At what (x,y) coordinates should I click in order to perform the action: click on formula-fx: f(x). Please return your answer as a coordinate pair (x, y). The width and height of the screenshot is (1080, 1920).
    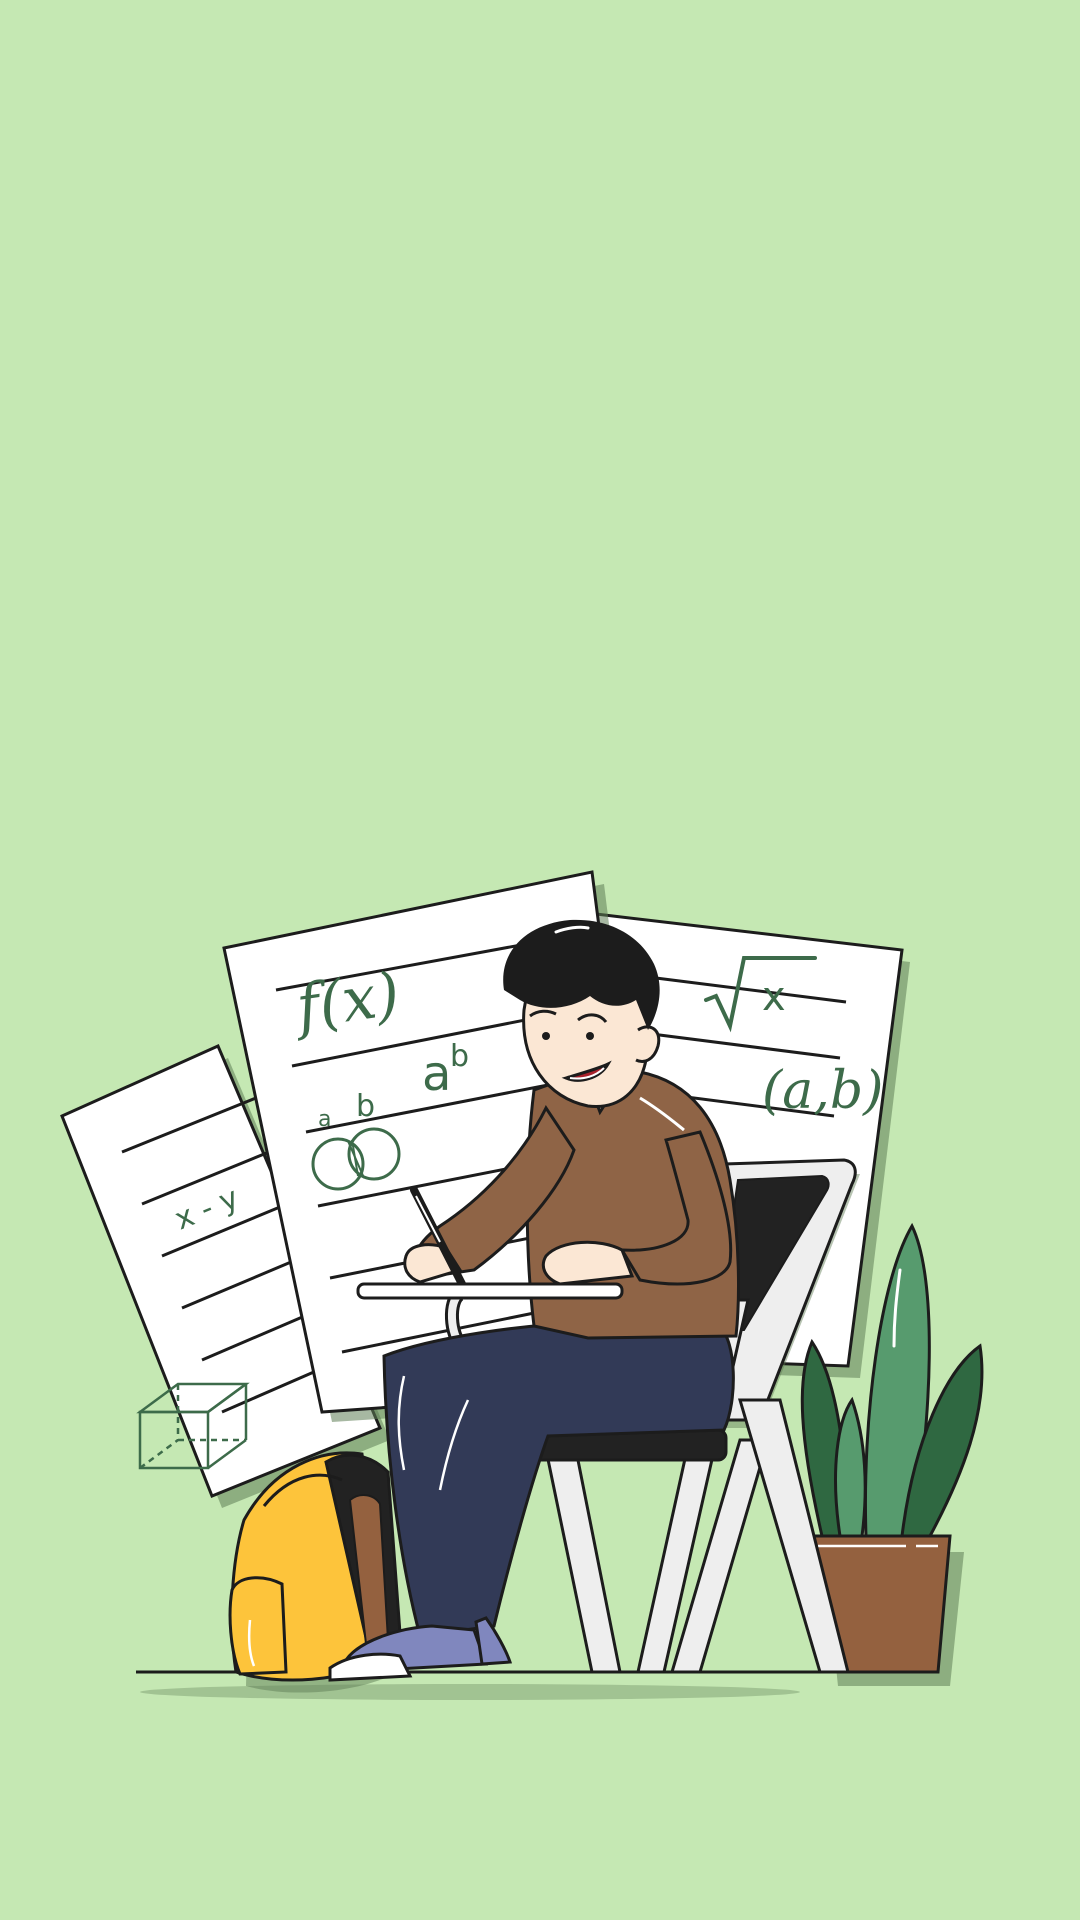
    Looking at the image, I should click on (346, 1001).